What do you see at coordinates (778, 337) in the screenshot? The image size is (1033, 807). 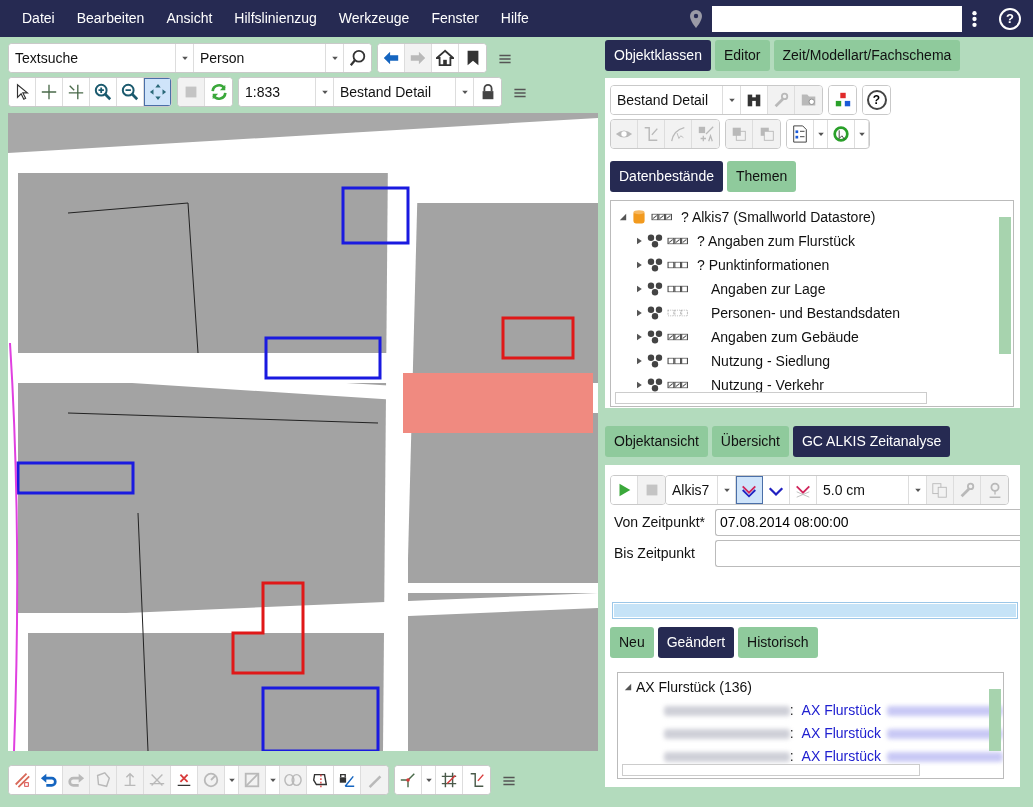 I see `tree-item: Angaben zum Gebäude` at bounding box center [778, 337].